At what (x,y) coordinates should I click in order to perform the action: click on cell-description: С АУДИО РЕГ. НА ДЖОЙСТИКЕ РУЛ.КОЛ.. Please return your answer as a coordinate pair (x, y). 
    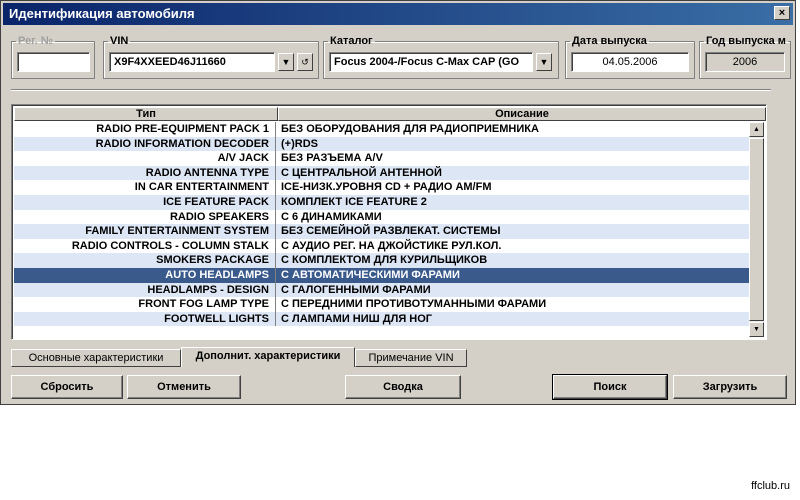
    Looking at the image, I should click on (391, 245).